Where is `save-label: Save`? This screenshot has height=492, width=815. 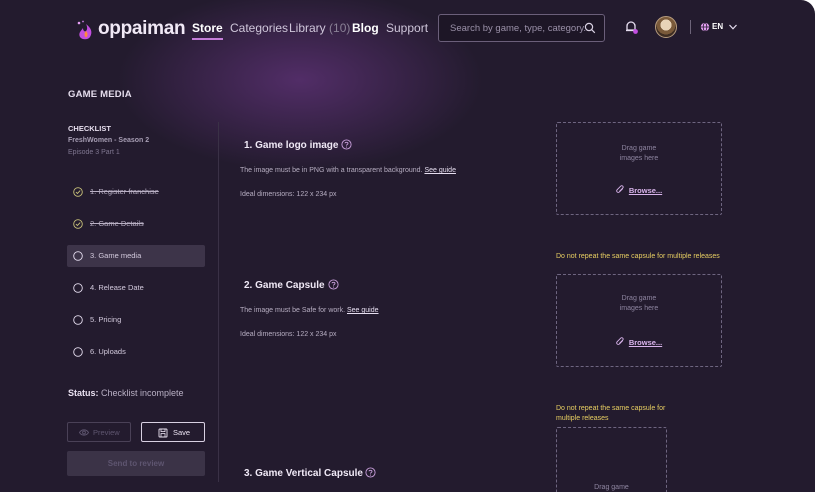
save-label: Save is located at coordinates (182, 432).